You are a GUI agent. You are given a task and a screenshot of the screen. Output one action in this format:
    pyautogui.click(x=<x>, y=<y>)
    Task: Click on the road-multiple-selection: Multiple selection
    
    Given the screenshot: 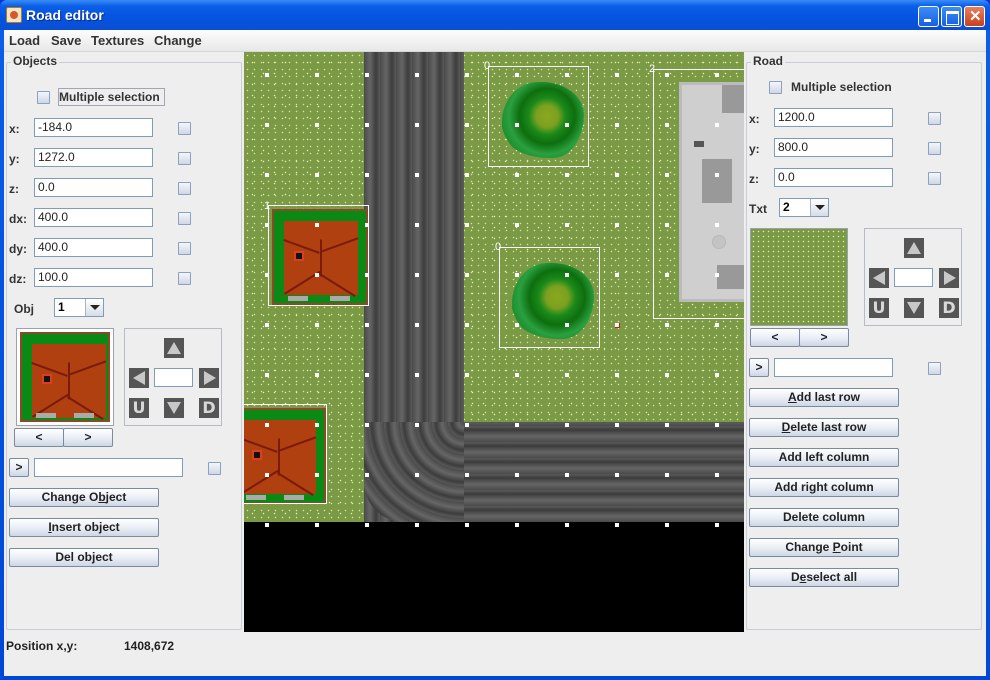 What is the action you would take?
    pyautogui.click(x=833, y=87)
    